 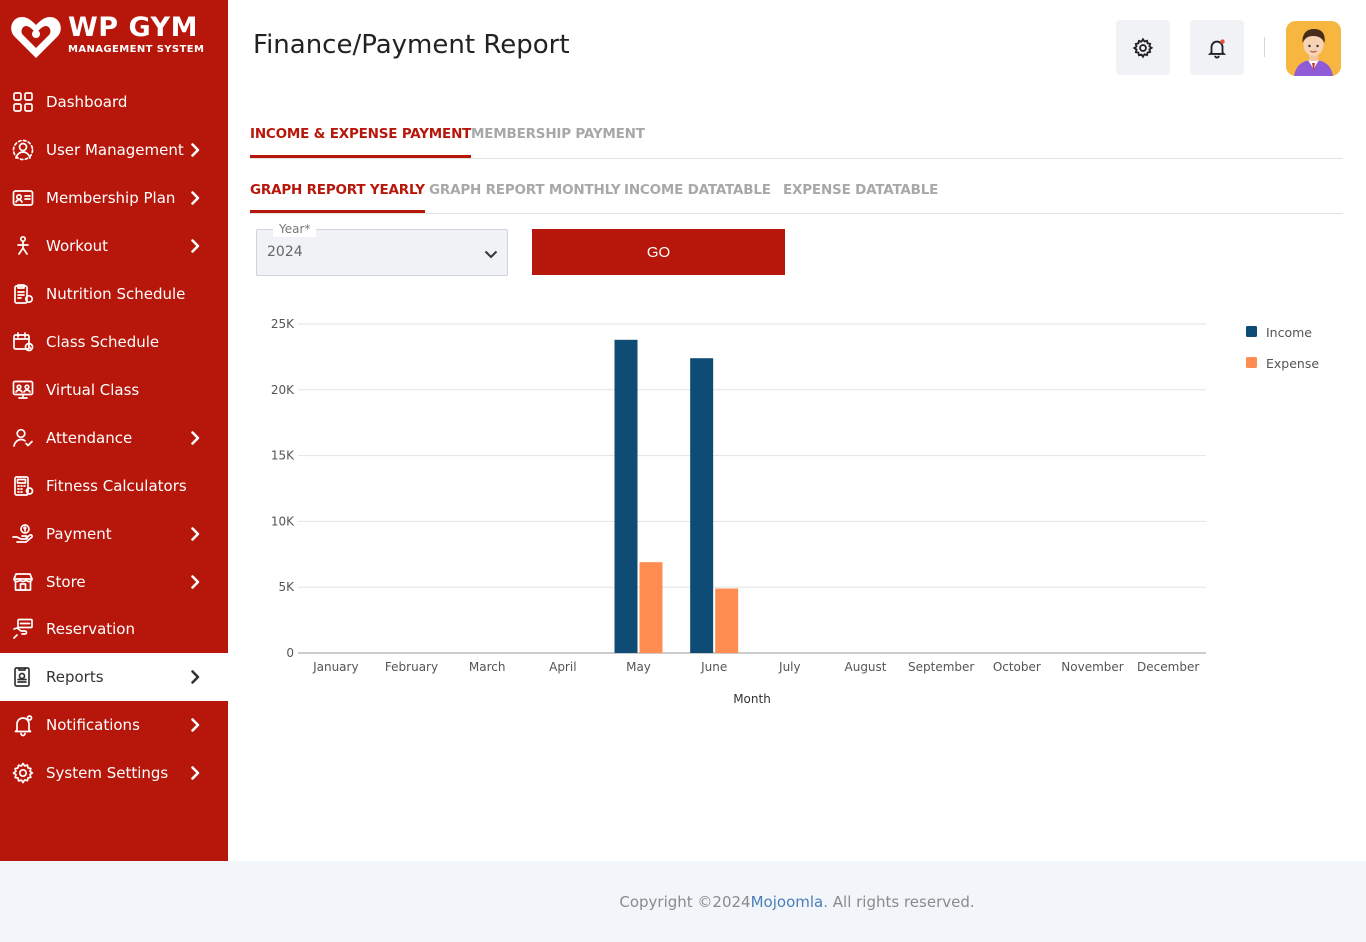 What do you see at coordinates (860, 189) in the screenshot?
I see `subtab-expense-datatable: EXPENSE DATATABLE` at bounding box center [860, 189].